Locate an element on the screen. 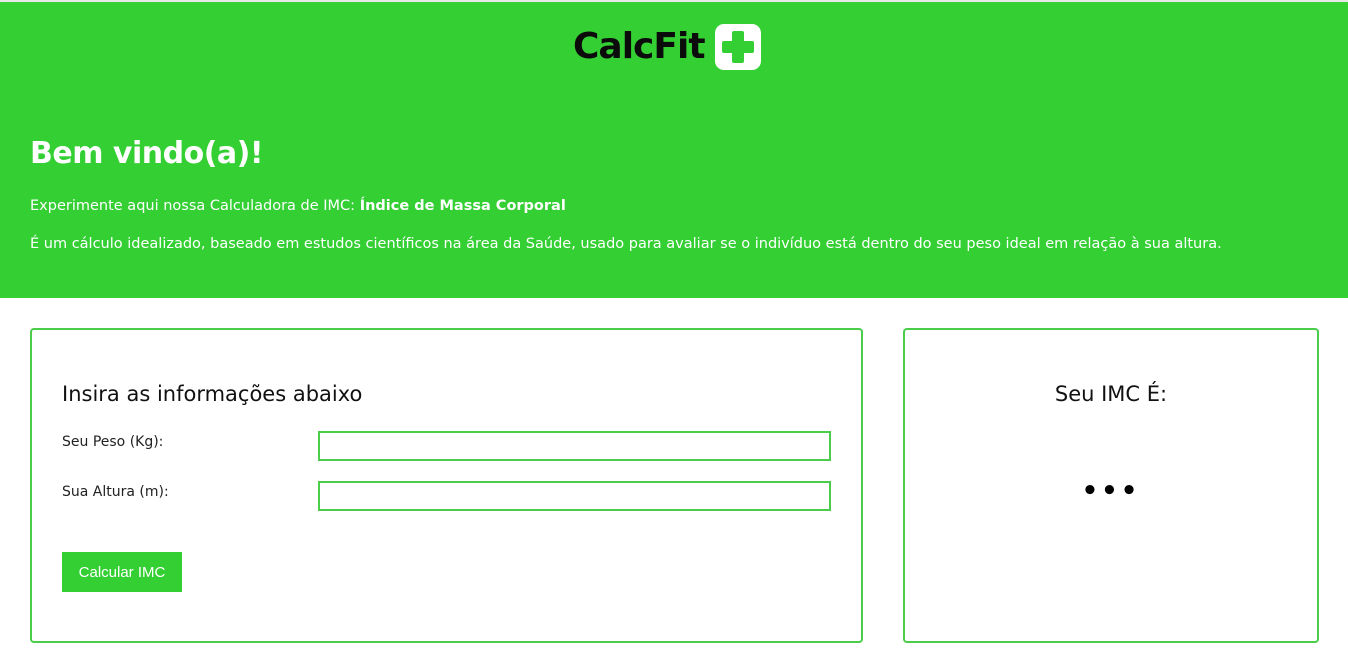 This screenshot has width=1348, height=659. logo-text: CalcFit is located at coordinates (639, 46).